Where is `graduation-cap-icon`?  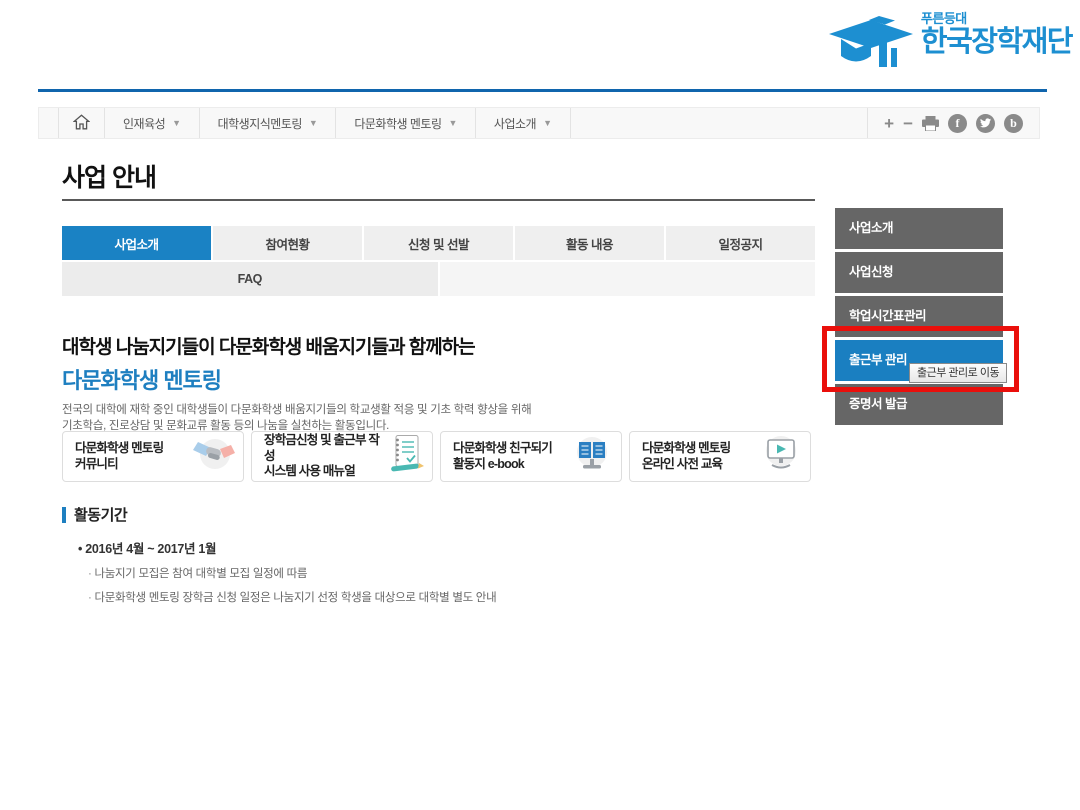 graduation-cap-icon is located at coordinates (872, 43).